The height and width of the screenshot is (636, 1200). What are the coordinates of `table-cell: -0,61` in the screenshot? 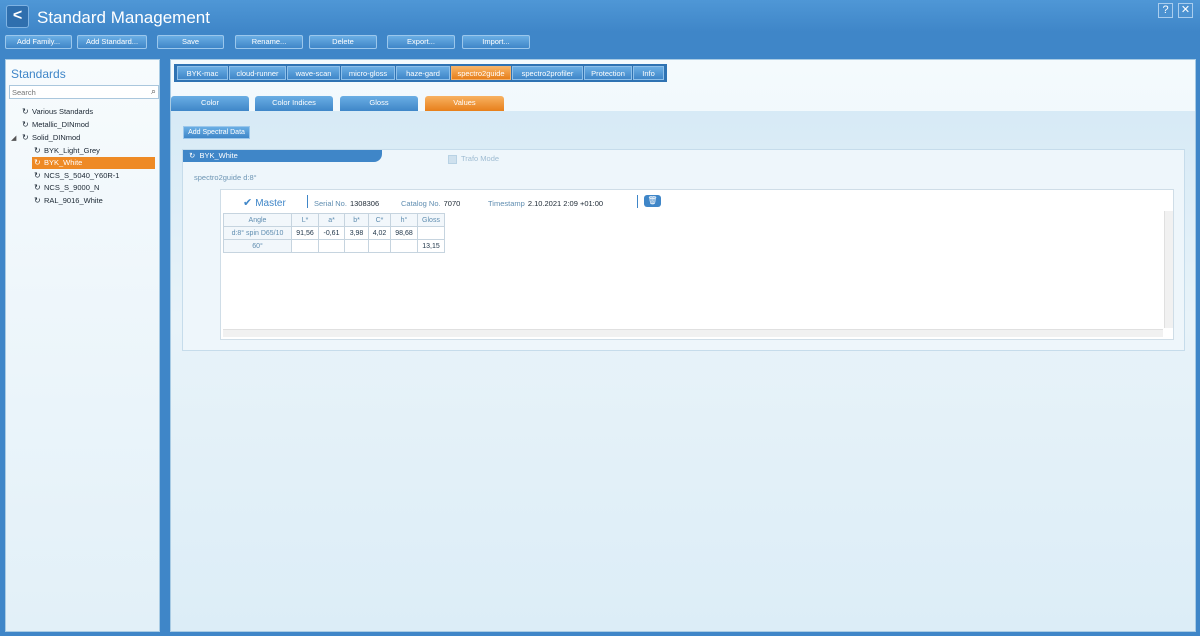 It's located at (331, 233).